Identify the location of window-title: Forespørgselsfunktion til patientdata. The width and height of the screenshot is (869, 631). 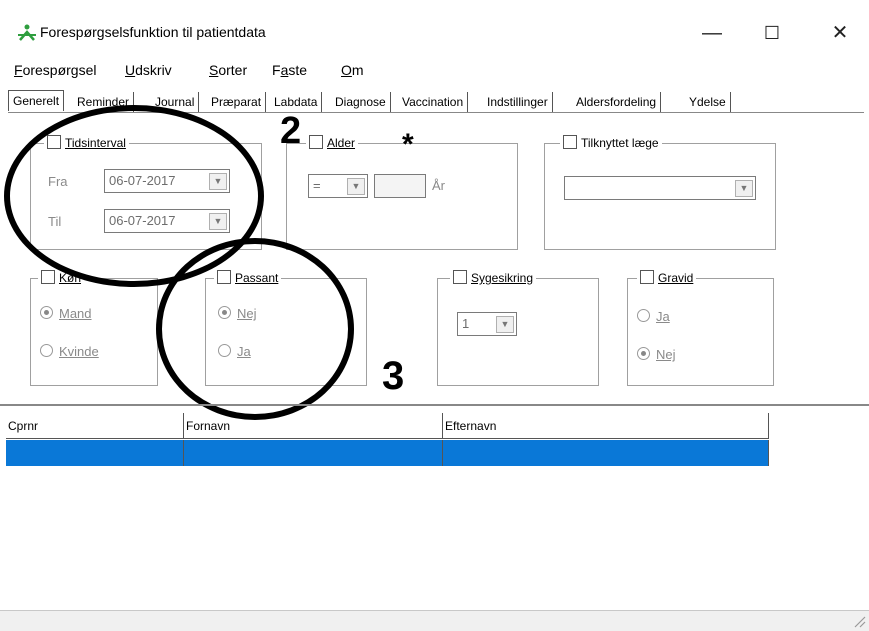
(153, 32).